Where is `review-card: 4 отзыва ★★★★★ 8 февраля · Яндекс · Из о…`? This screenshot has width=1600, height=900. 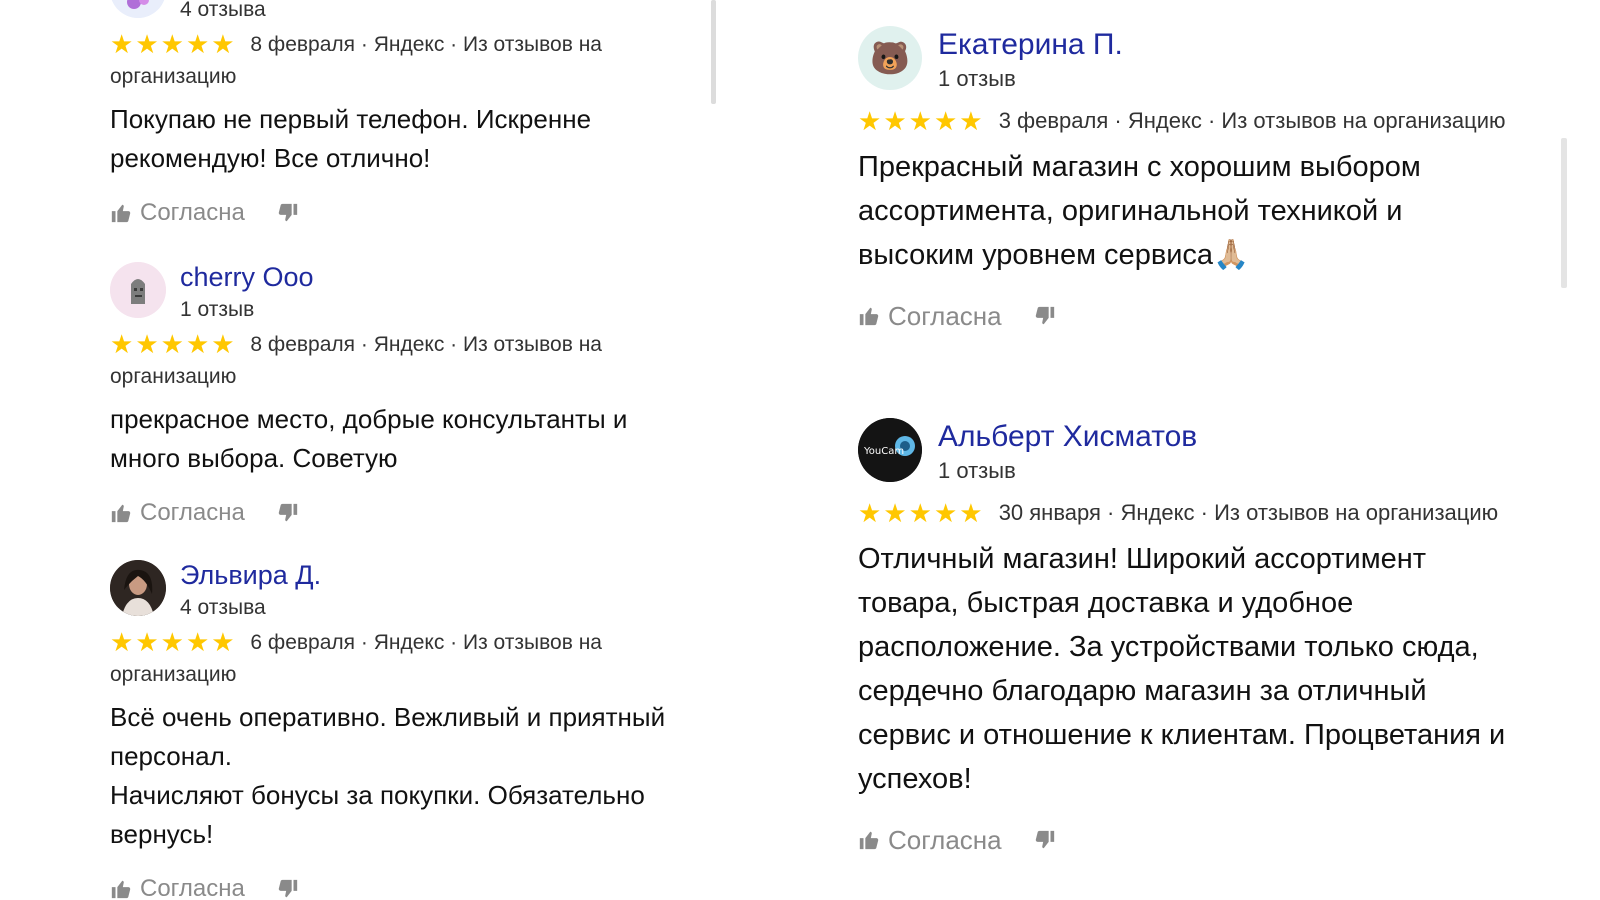 review-card: 4 отзыва ★★★★★ 8 февраля · Яндекс · Из о… is located at coordinates (400, 115).